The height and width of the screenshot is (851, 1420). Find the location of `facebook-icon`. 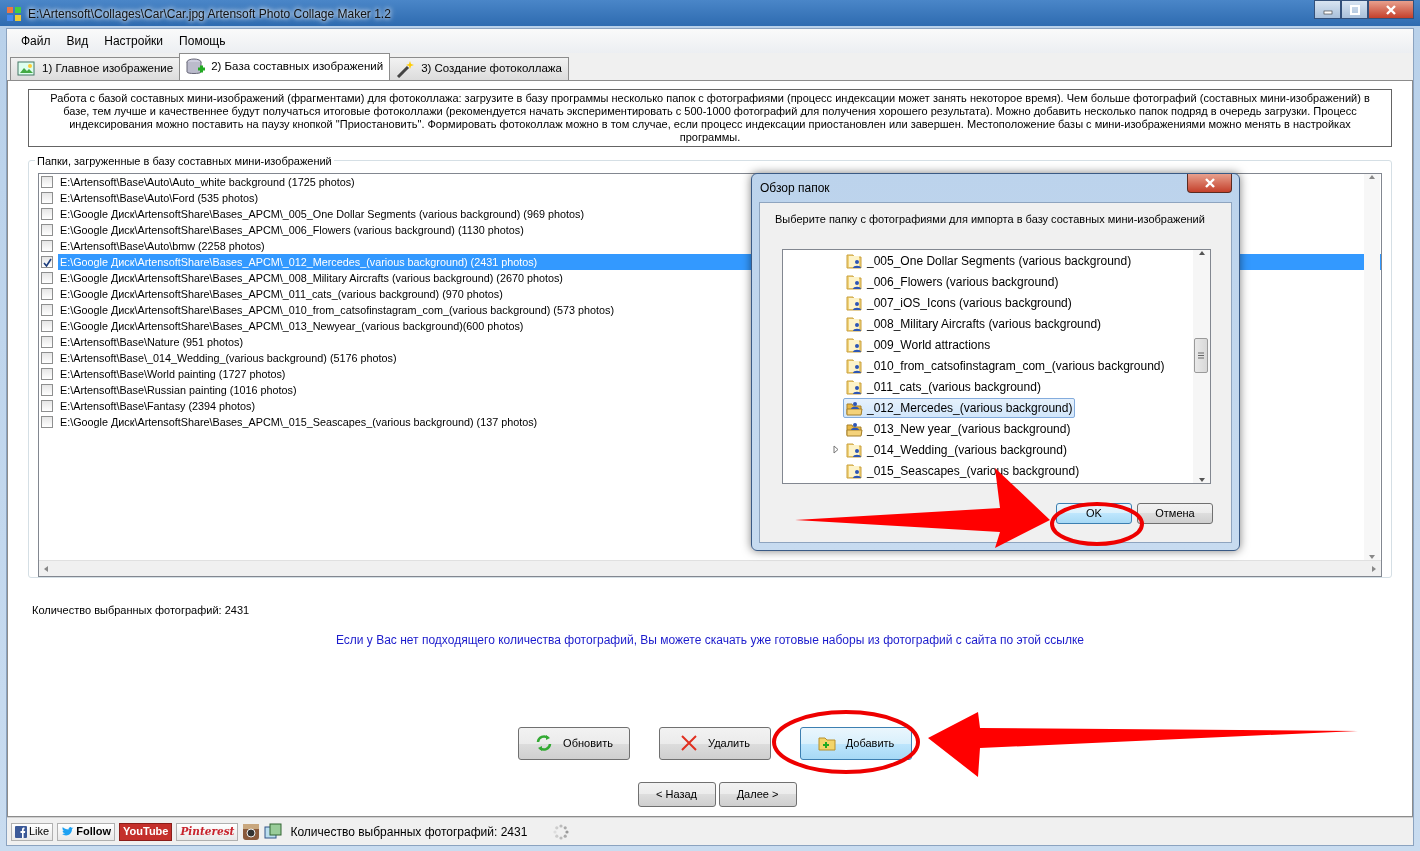

facebook-icon is located at coordinates (21, 831).